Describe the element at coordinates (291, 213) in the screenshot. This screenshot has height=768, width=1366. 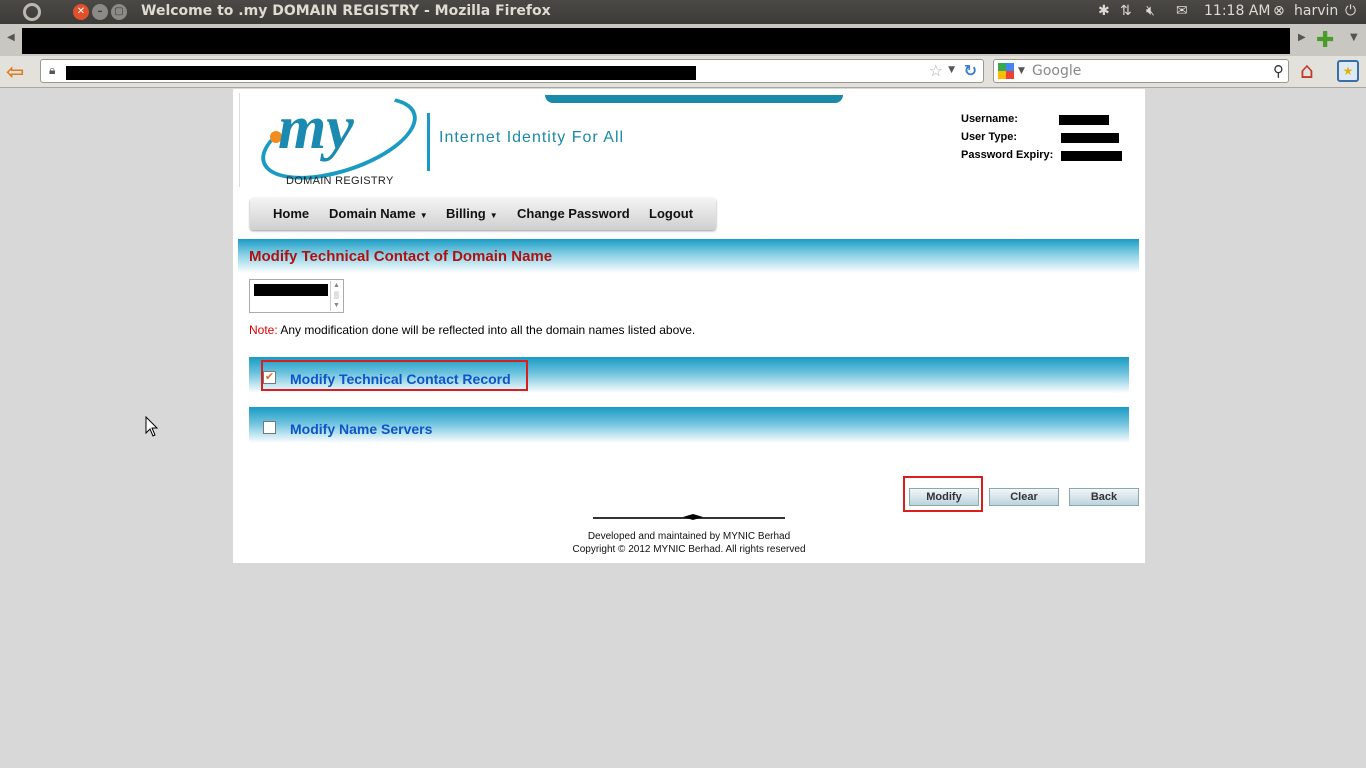
I see `menu-item-home: Home` at that location.